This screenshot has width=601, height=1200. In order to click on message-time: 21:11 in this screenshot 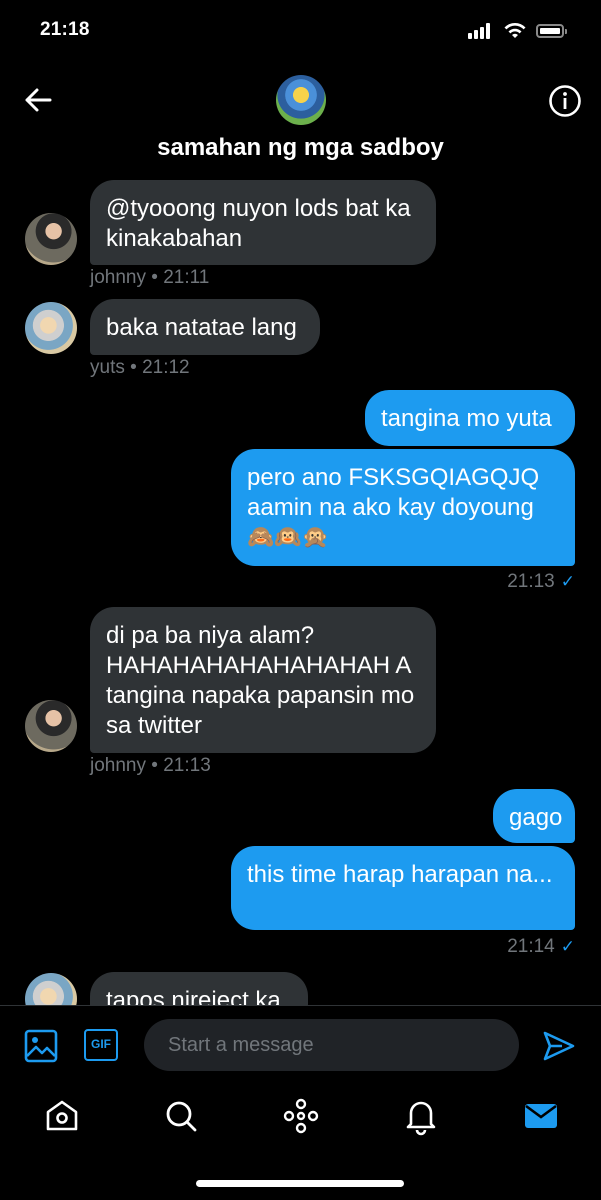, I will do `click(186, 277)`.